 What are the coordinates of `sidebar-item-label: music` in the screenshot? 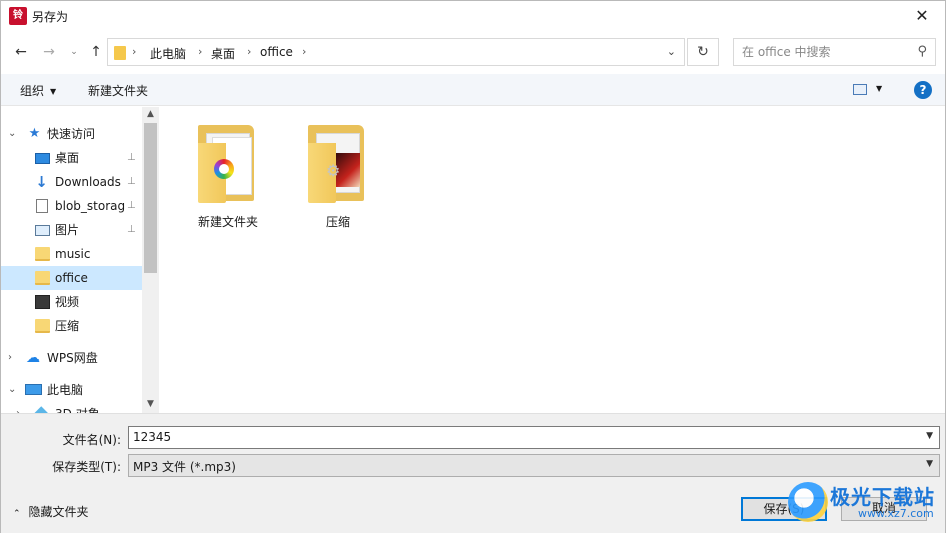 It's located at (73, 254).